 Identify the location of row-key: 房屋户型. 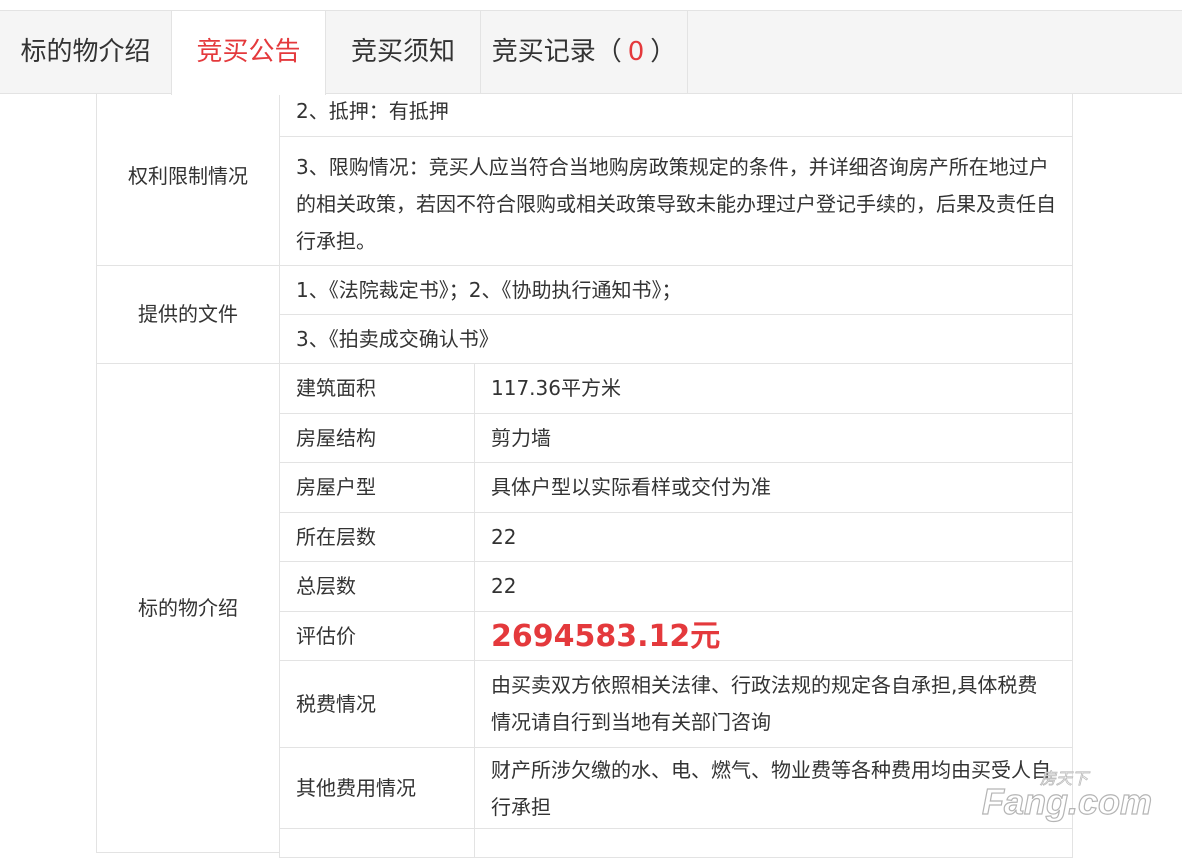
(336, 487).